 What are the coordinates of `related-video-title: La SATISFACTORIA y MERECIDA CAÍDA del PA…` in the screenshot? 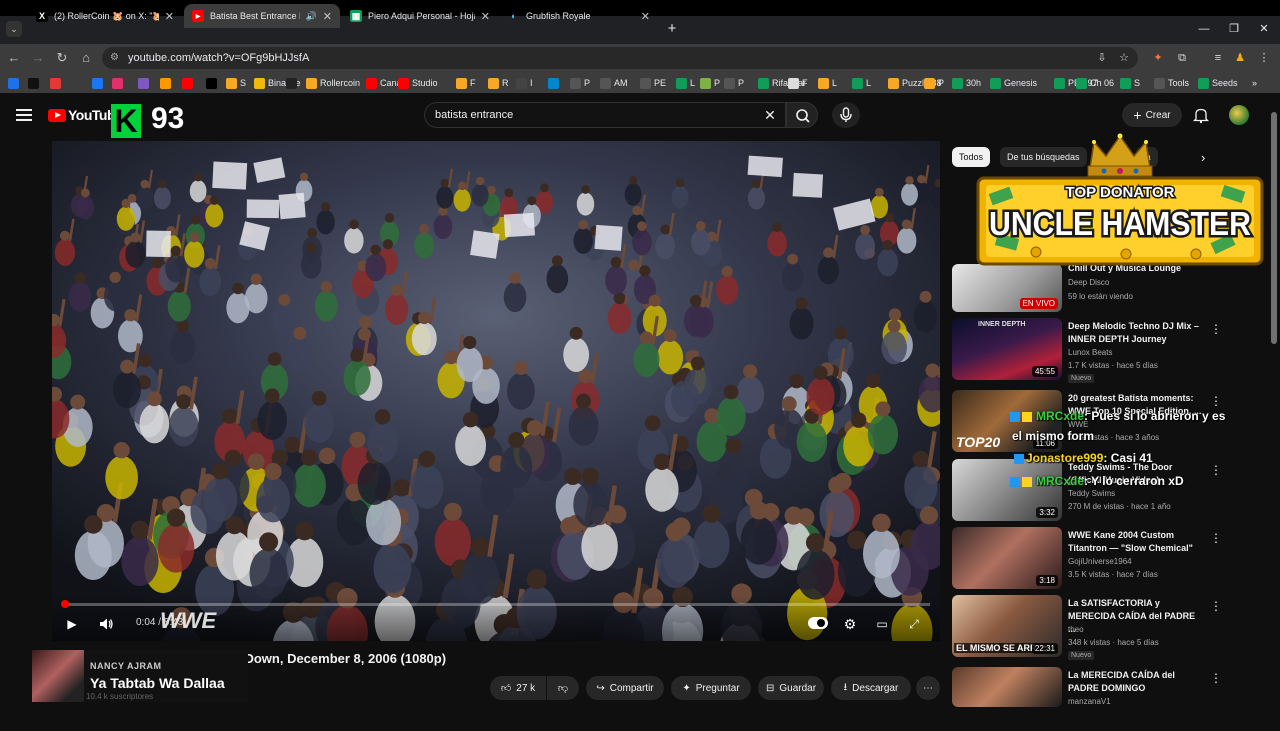 It's located at (1136, 616).